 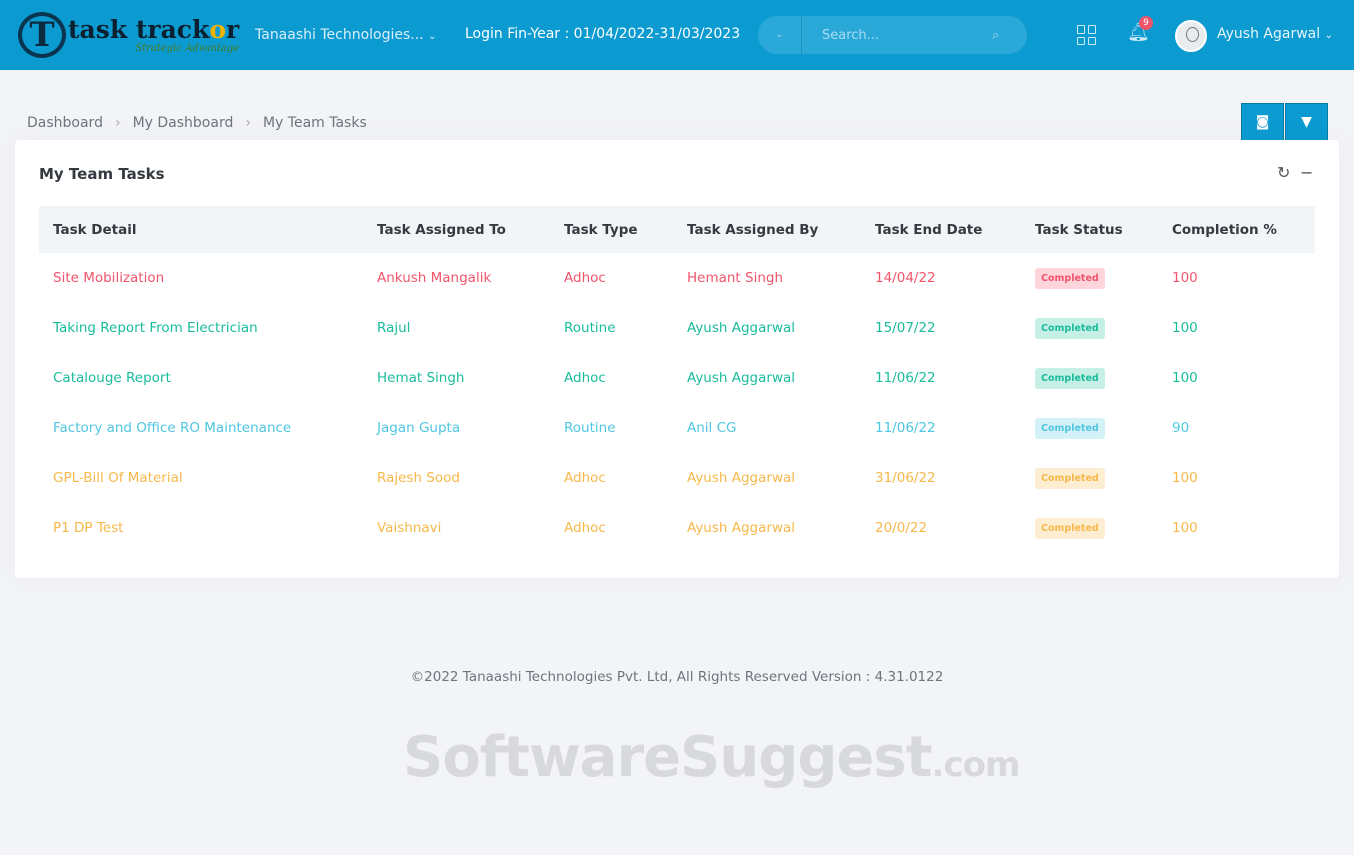 What do you see at coordinates (201, 428) in the screenshot?
I see `cell-detail: Factory and Office RO Maintenance` at bounding box center [201, 428].